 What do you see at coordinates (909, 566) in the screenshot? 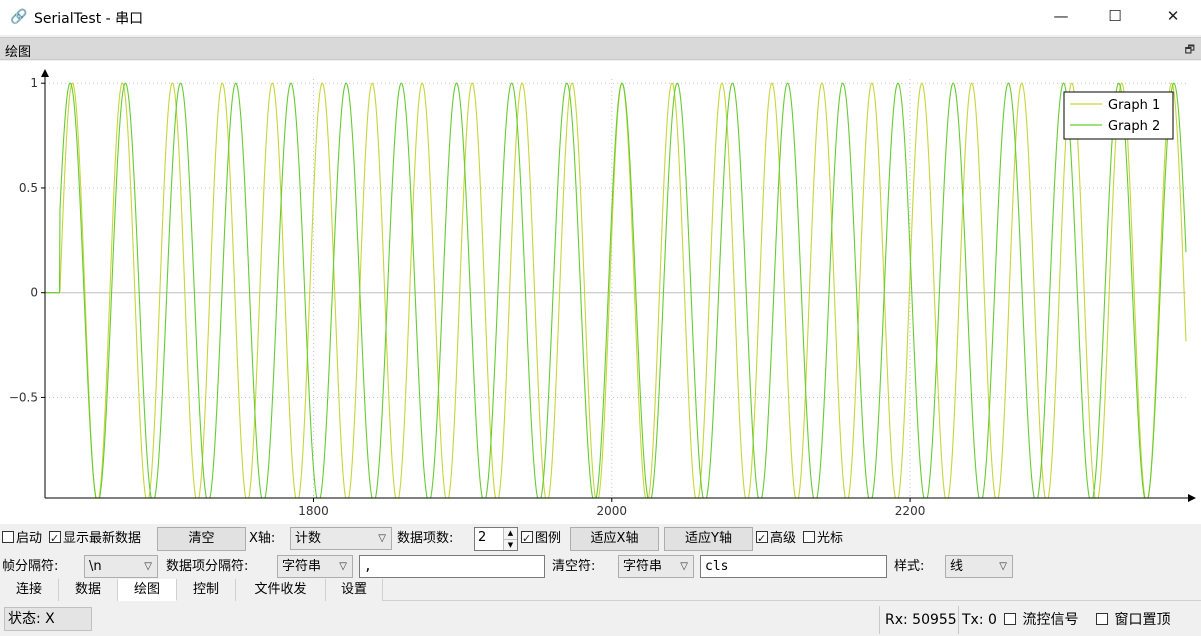
I see `style-label: 样式:` at bounding box center [909, 566].